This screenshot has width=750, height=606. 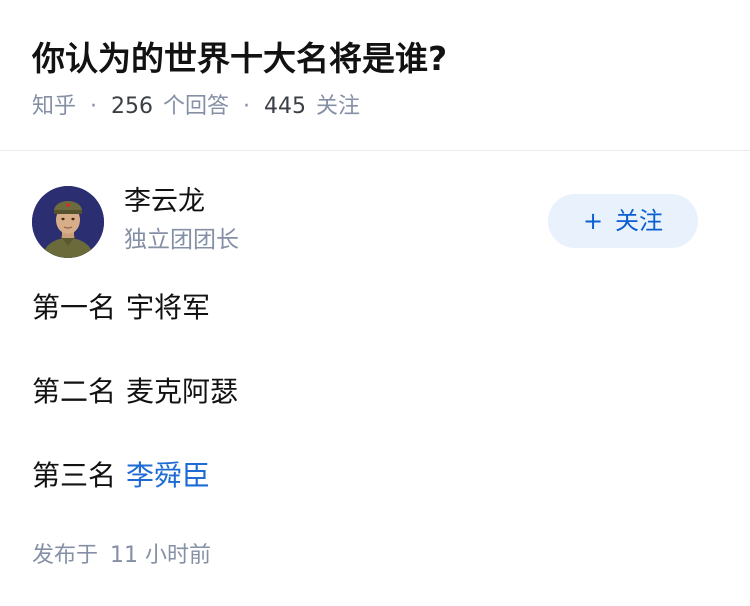 What do you see at coordinates (338, 106) in the screenshot?
I see `follower-count-label: 关注` at bounding box center [338, 106].